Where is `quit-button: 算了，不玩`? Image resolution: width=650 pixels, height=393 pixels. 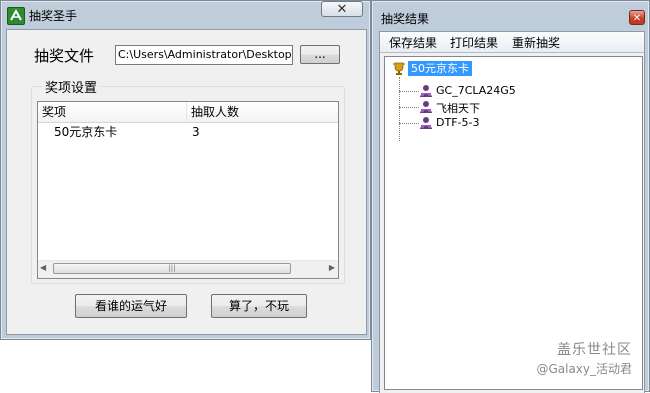 quit-button: 算了，不玩 is located at coordinates (259, 306).